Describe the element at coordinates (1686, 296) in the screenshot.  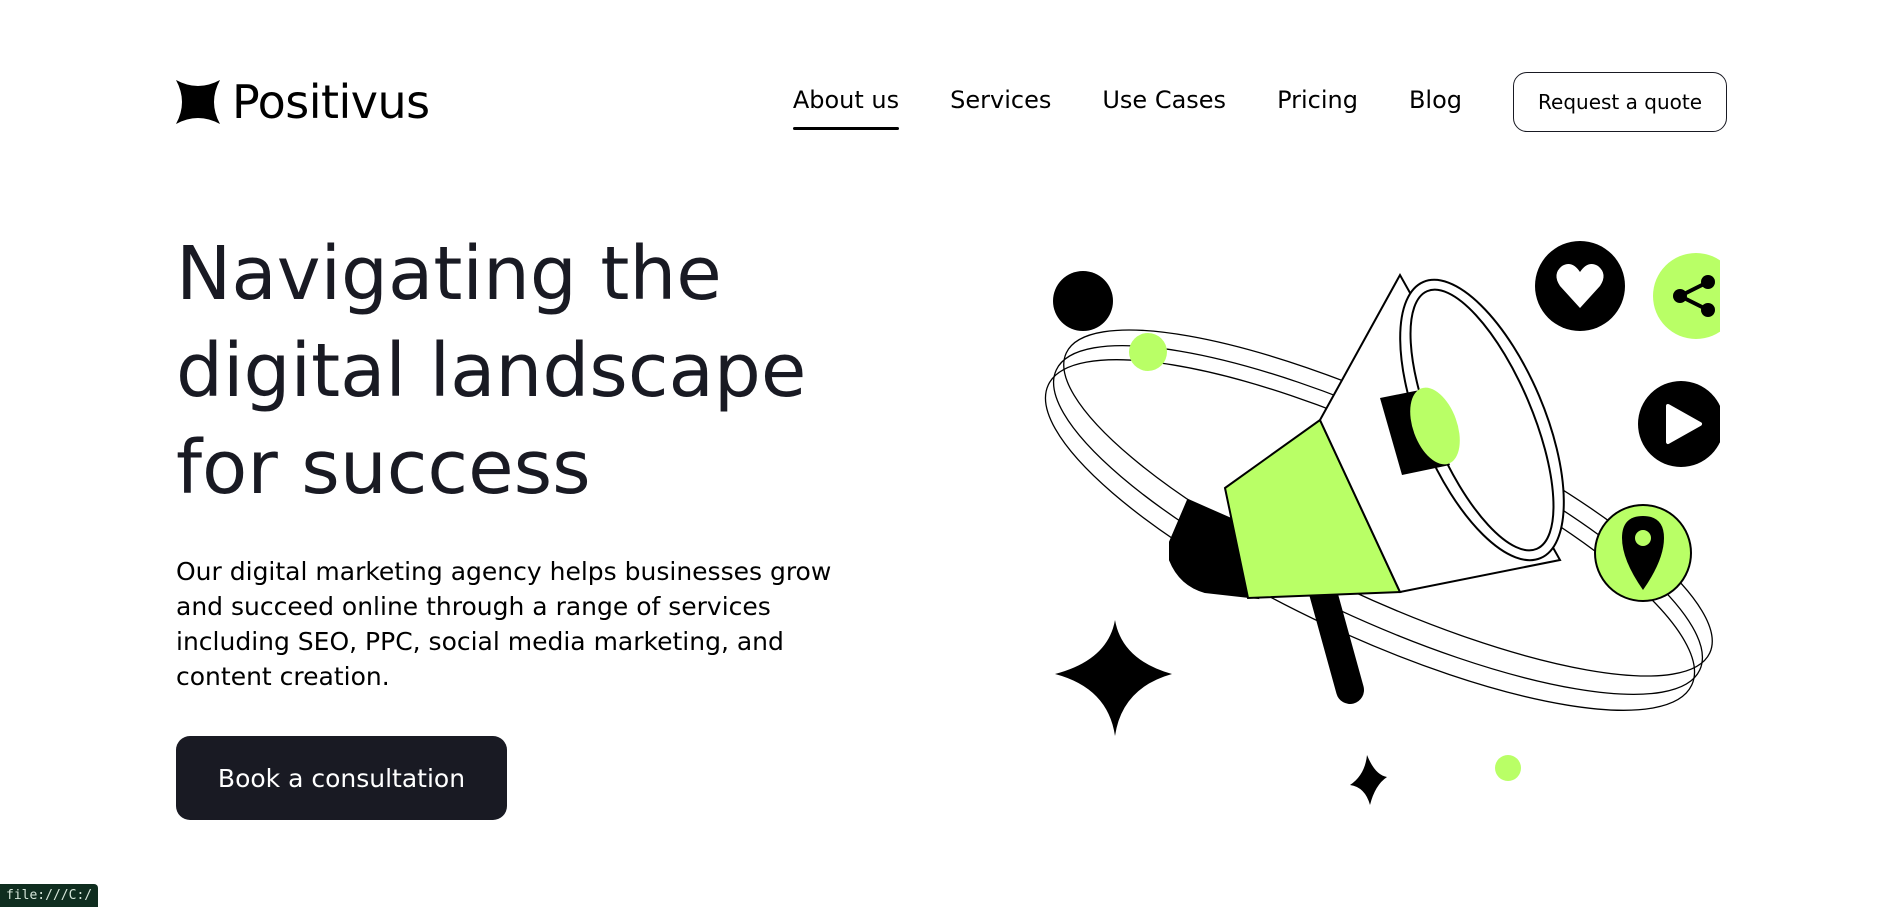
I see `share-badge` at that location.